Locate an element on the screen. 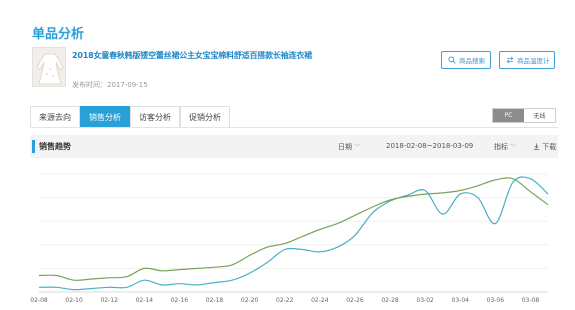  section-marker is located at coordinates (33, 146).